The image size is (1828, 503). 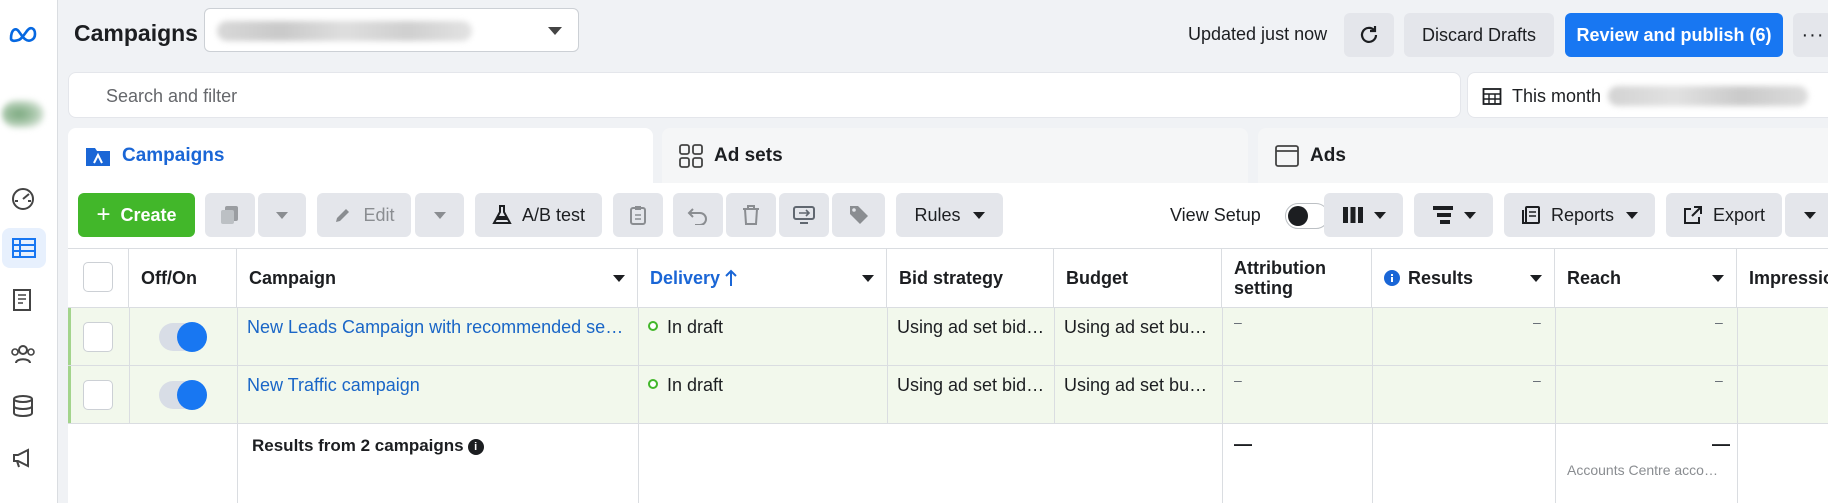 What do you see at coordinates (685, 277) in the screenshot?
I see `column-header-delivery-label: Delivery` at bounding box center [685, 277].